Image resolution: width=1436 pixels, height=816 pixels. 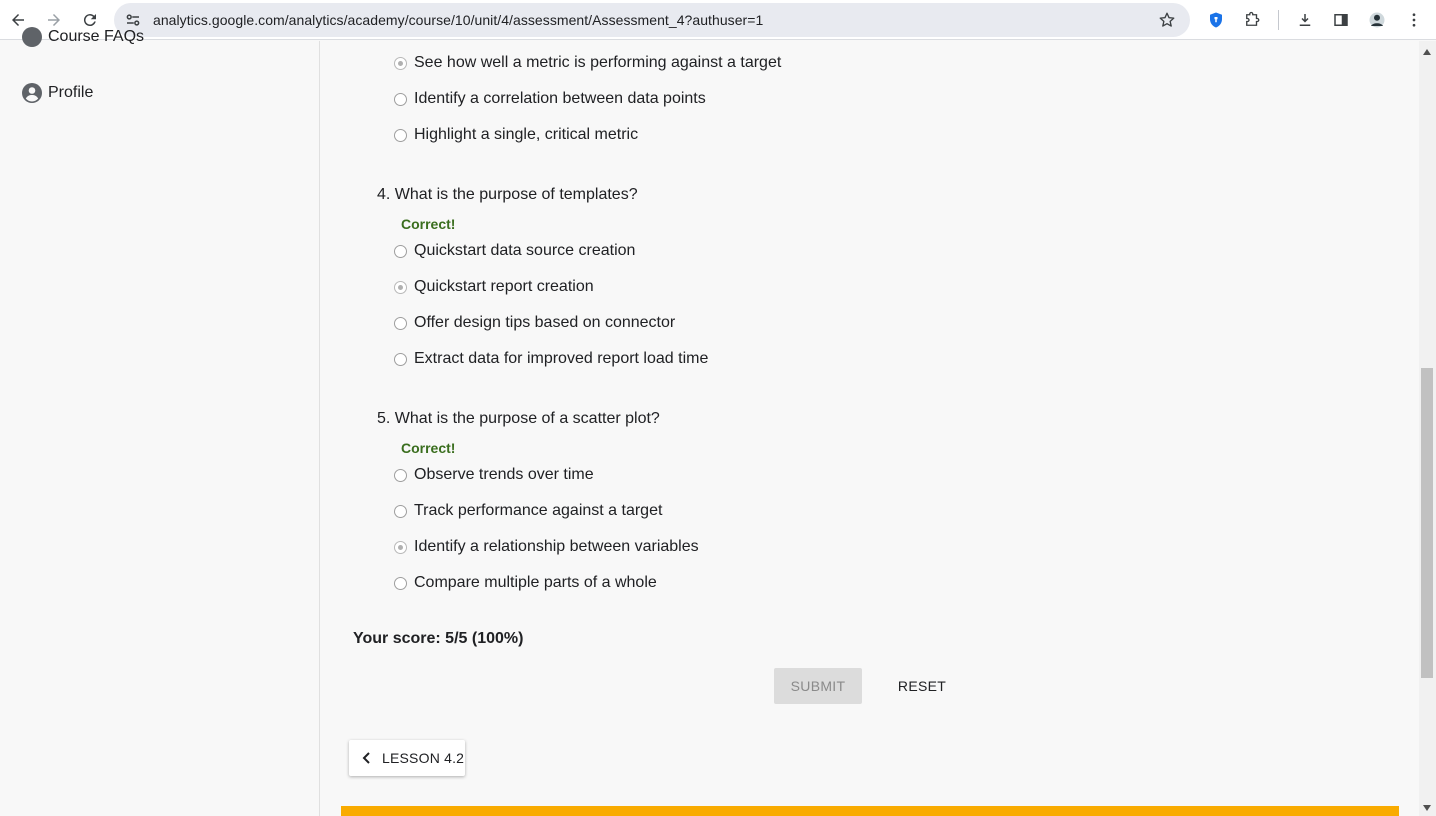 What do you see at coordinates (922, 686) in the screenshot?
I see `reset-button: RESET` at bounding box center [922, 686].